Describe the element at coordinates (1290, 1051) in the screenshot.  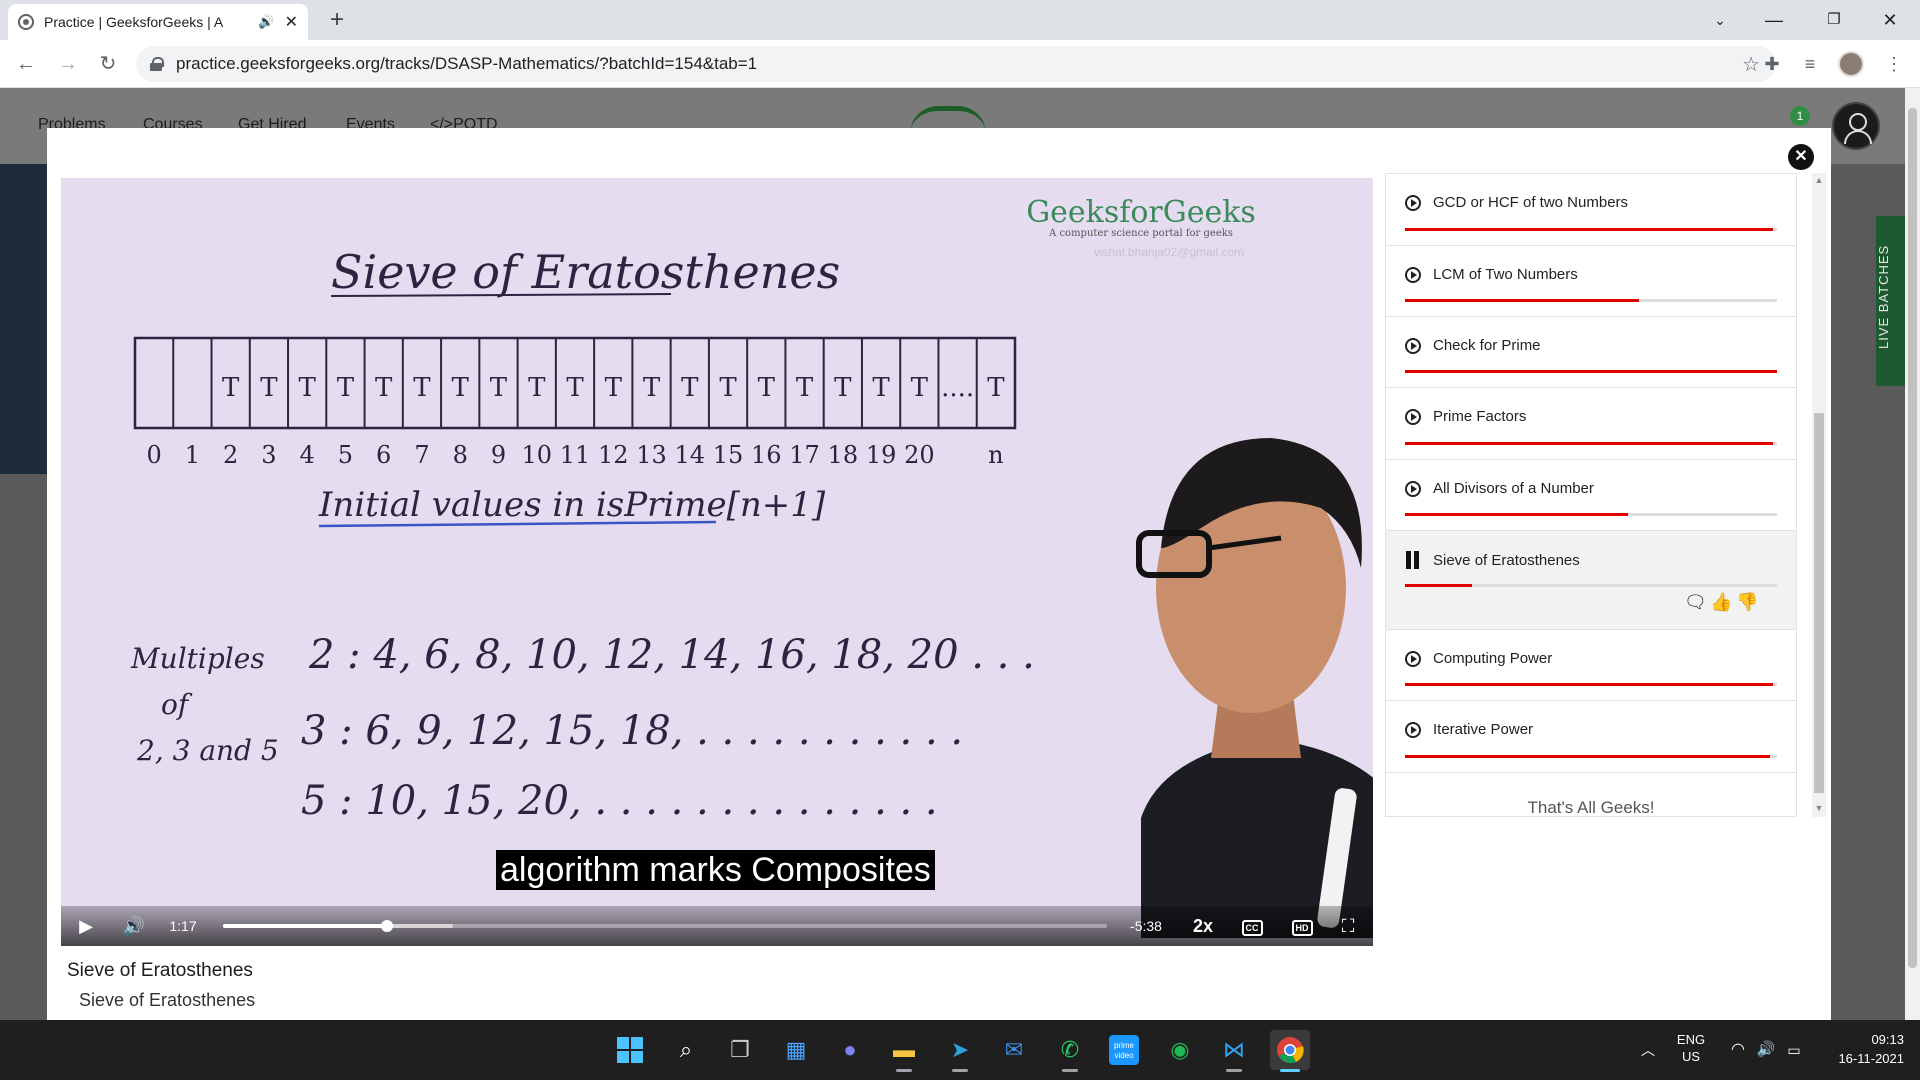
I see `chrome-icon` at that location.